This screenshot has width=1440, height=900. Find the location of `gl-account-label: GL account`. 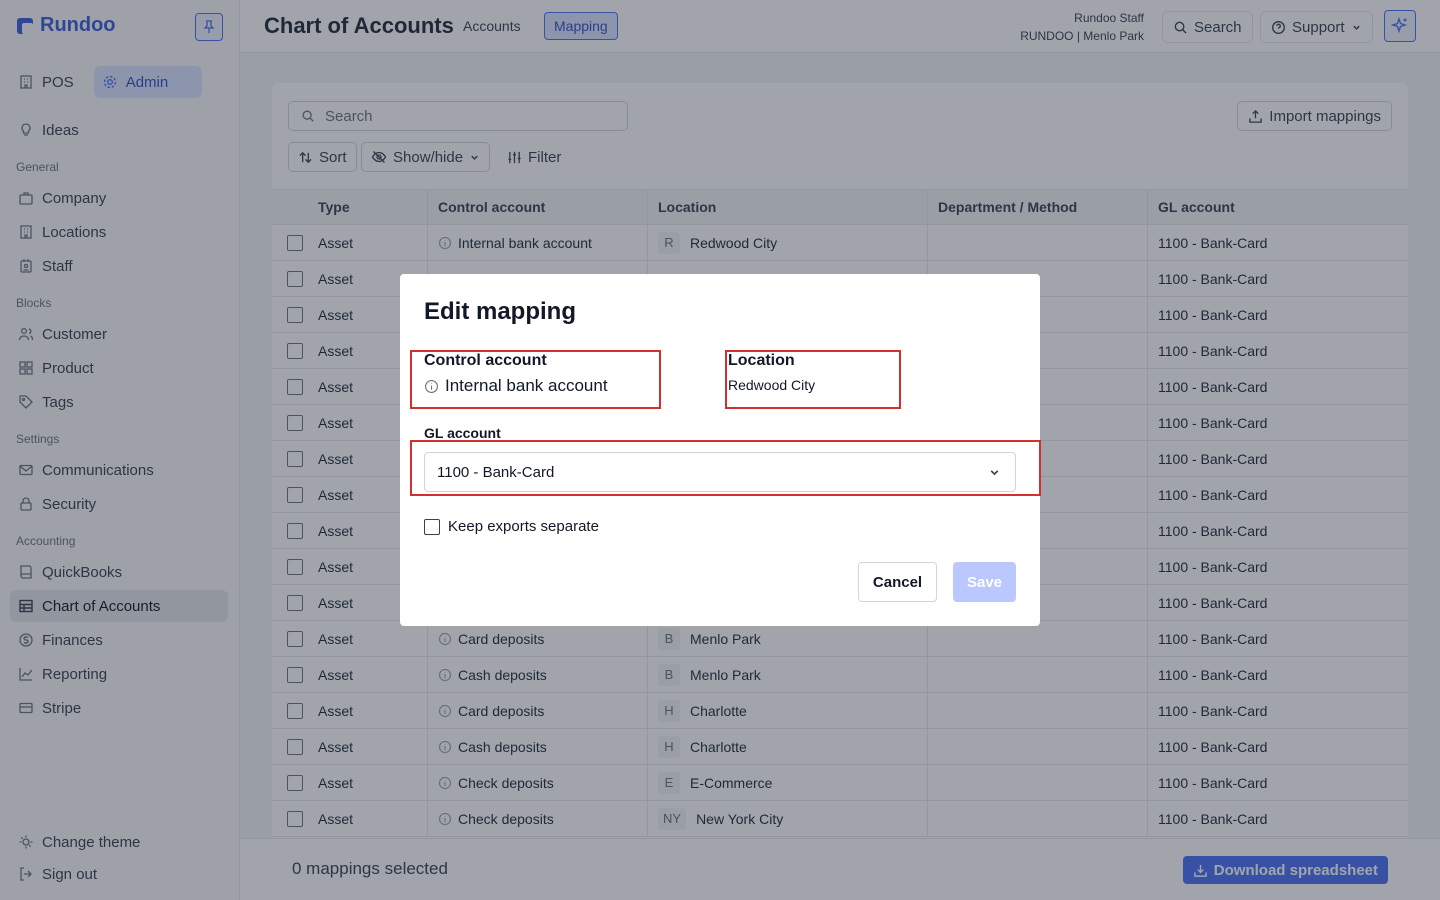

gl-account-label: GL account is located at coordinates (462, 433).